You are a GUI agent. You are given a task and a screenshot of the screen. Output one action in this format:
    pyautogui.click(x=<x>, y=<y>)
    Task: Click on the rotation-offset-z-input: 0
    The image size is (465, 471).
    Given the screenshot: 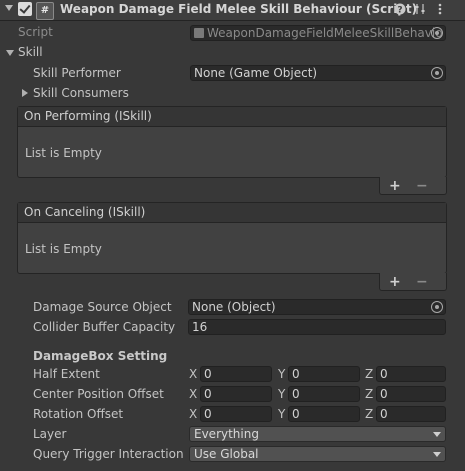 What is the action you would take?
    pyautogui.click(x=411, y=414)
    